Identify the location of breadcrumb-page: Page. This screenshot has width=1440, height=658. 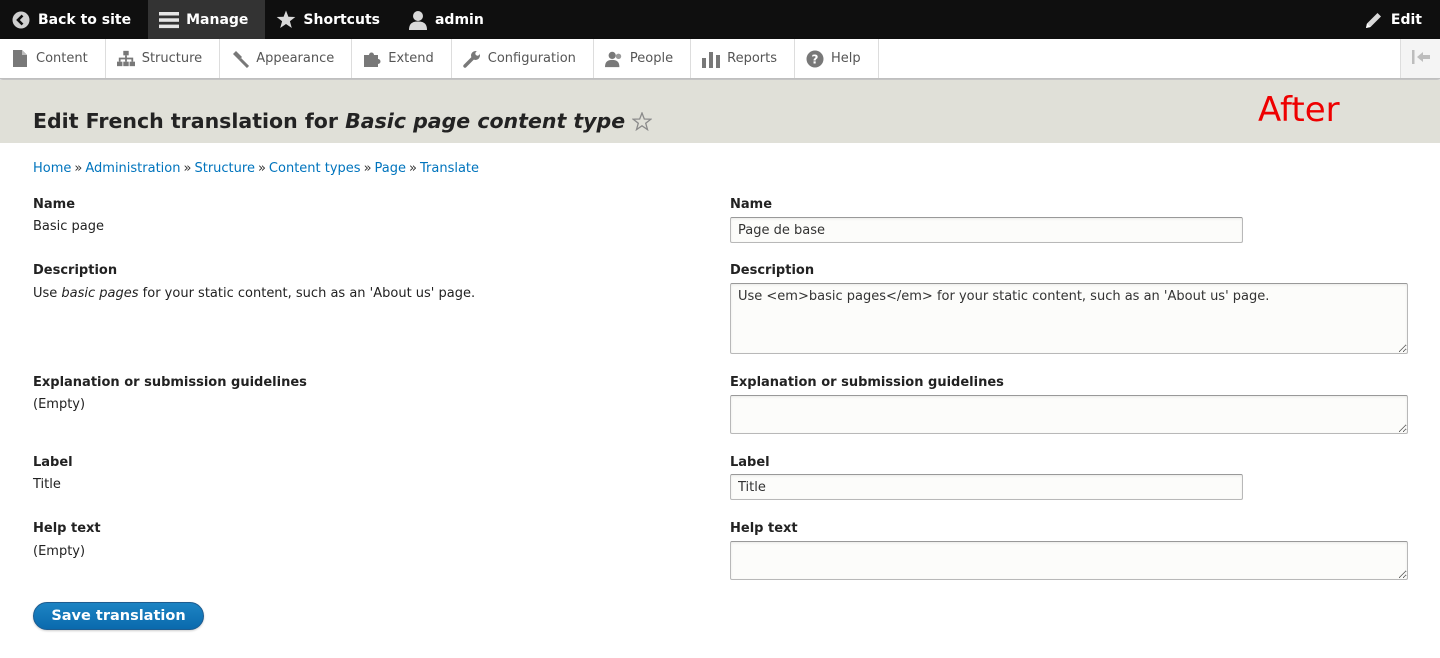
(390, 168).